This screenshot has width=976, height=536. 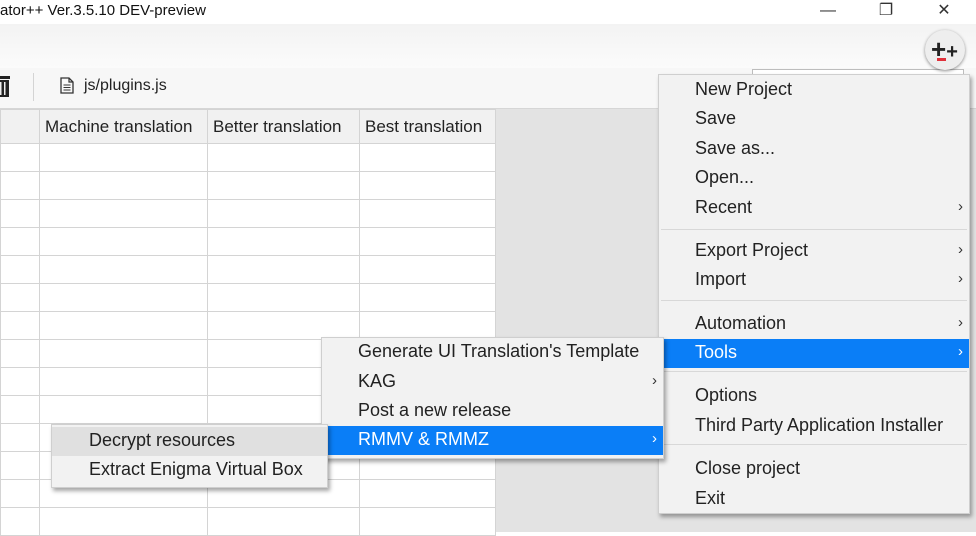 What do you see at coordinates (814, 499) in the screenshot?
I see `menu-item-exit: Exit` at bounding box center [814, 499].